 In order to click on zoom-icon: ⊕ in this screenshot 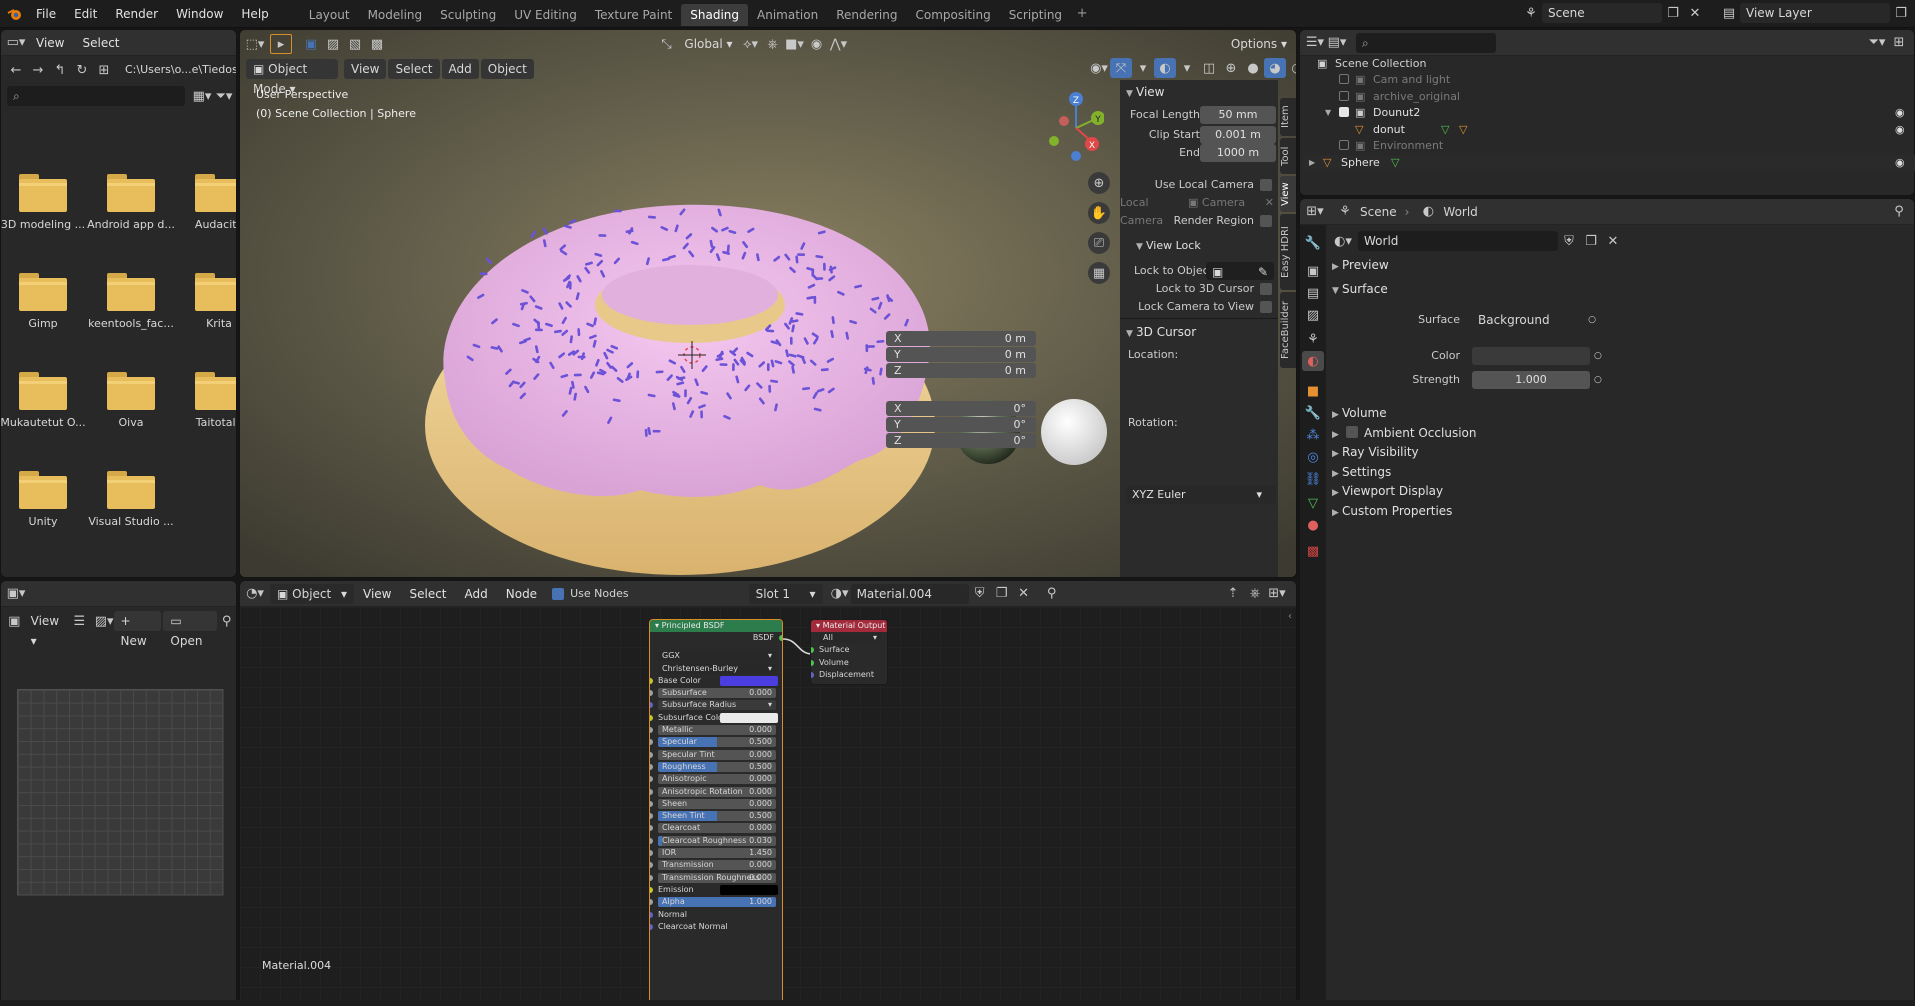, I will do `click(1099, 183)`.